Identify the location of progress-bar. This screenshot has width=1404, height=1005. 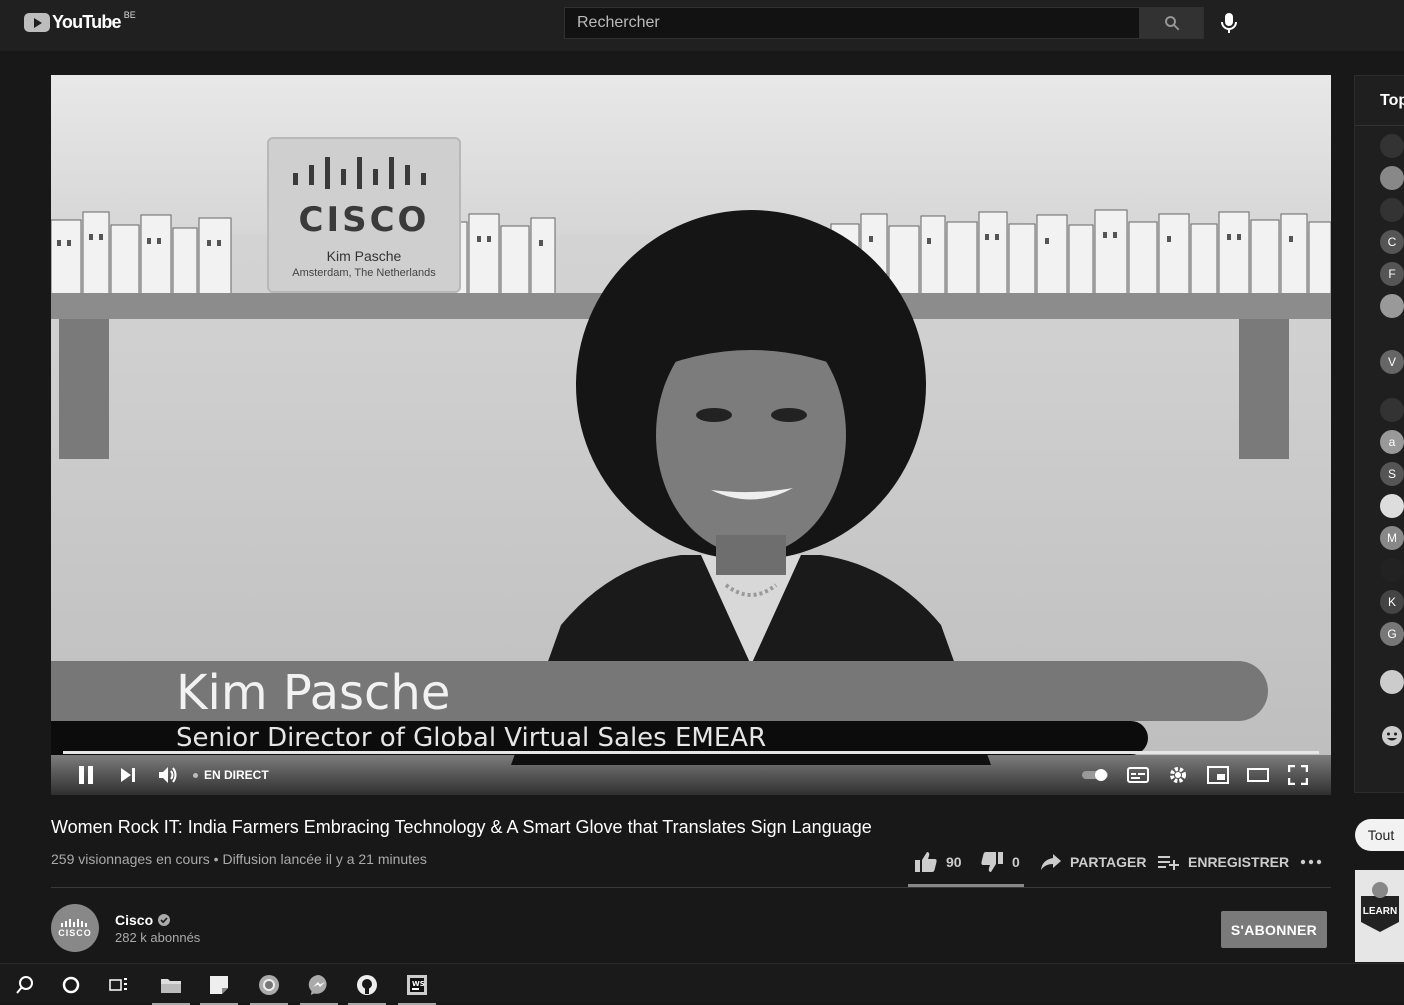
(691, 752).